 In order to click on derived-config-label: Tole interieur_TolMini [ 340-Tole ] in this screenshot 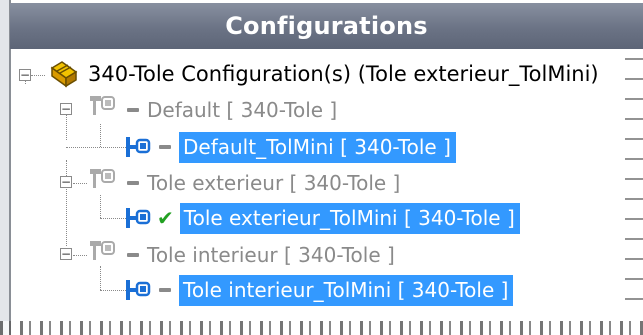, I will do `click(346, 290)`.